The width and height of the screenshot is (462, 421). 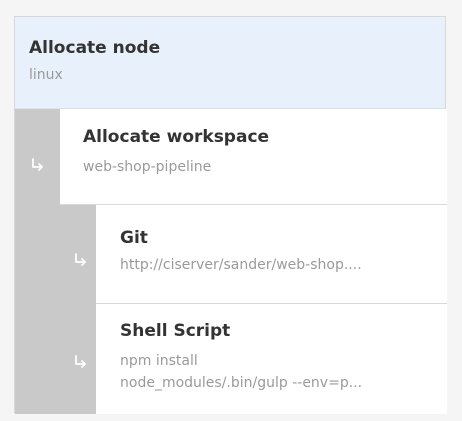 I want to click on step-title: Git, so click(x=134, y=238).